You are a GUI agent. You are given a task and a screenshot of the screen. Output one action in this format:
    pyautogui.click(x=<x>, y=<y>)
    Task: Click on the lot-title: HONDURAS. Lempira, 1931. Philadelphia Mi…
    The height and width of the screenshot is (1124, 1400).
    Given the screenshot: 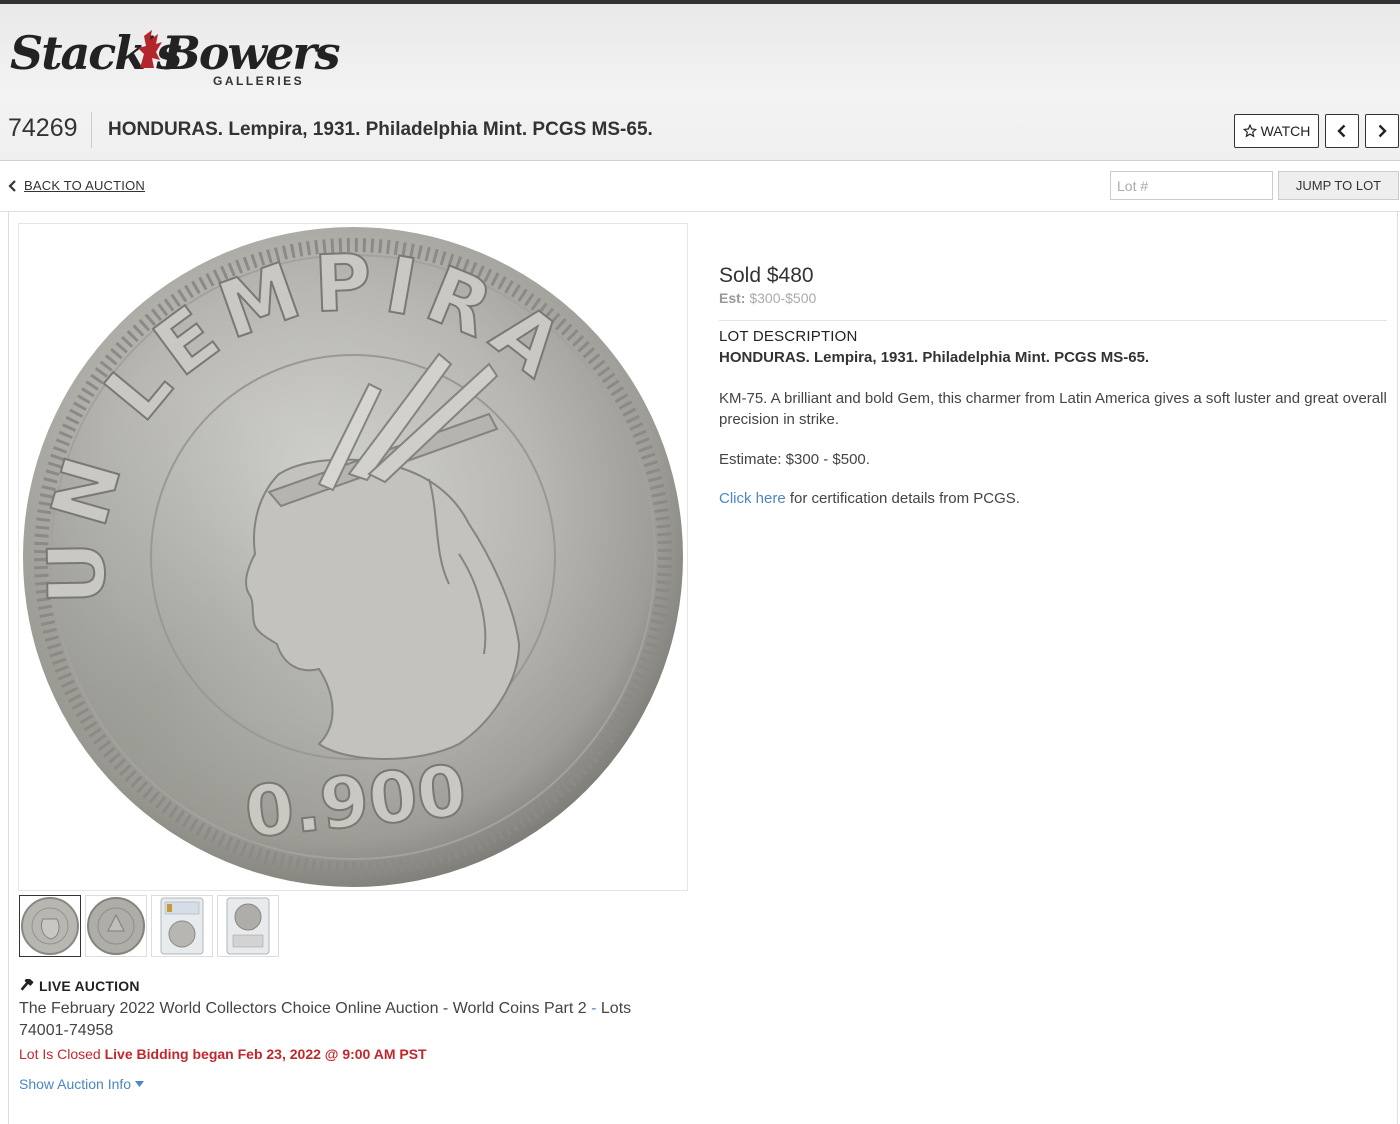 What is the action you would take?
    pyautogui.click(x=380, y=129)
    